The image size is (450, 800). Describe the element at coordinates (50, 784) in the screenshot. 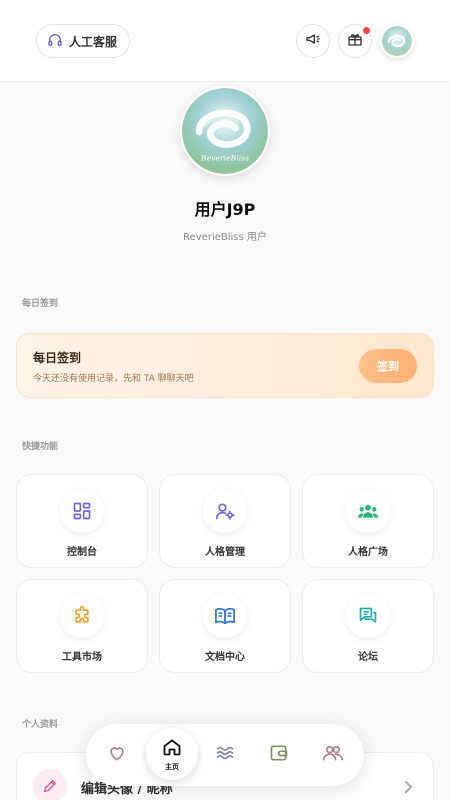

I see `pencil-icon` at that location.